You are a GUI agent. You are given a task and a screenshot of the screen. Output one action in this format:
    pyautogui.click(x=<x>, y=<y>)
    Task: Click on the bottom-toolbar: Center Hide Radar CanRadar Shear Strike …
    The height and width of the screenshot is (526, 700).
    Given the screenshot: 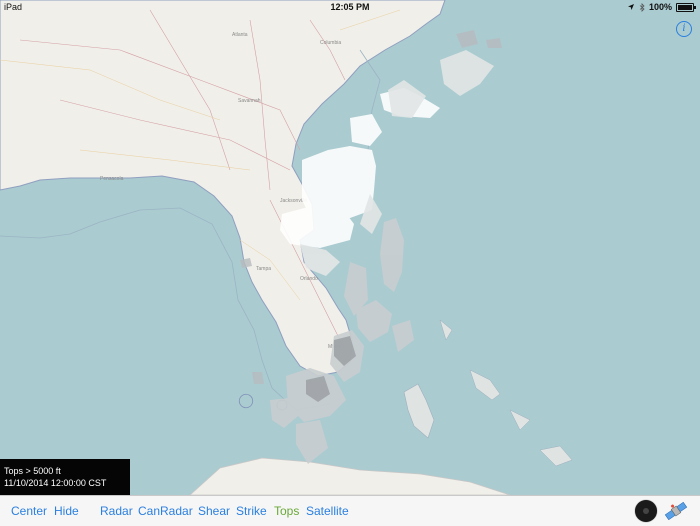 What is the action you would take?
    pyautogui.click(x=350, y=510)
    